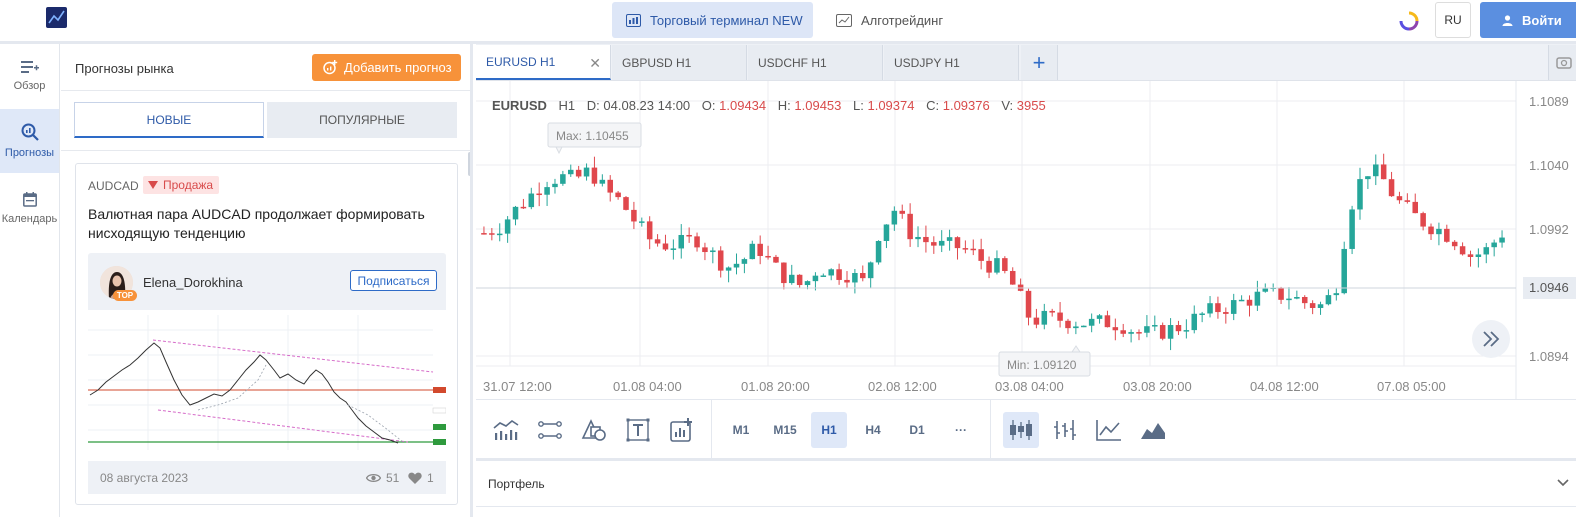 The width and height of the screenshot is (1576, 517). I want to click on plus-icon: +, so click(1039, 62).